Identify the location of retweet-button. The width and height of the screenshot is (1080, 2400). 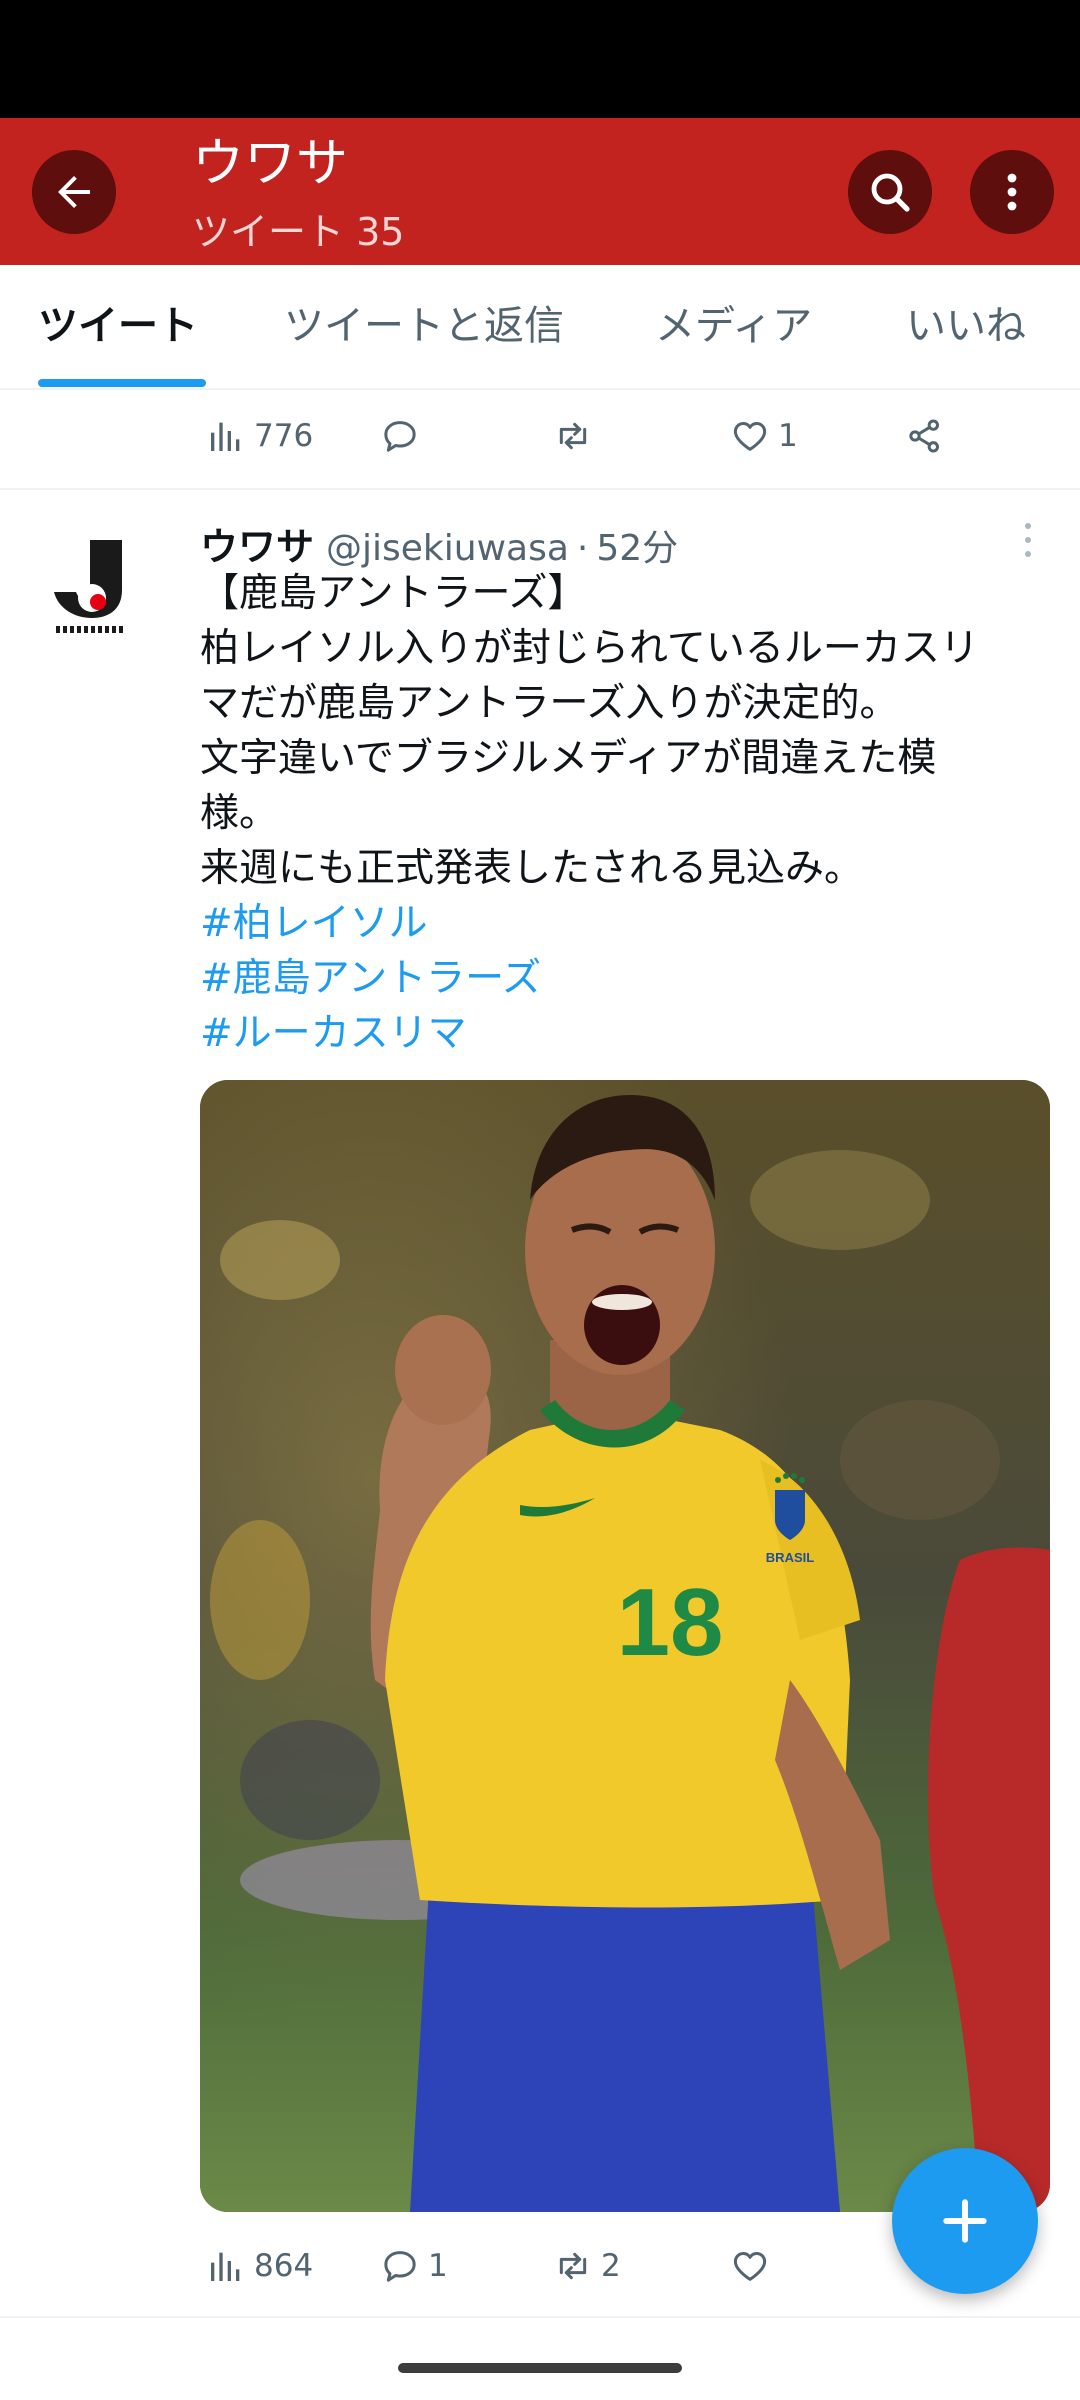
(577, 436).